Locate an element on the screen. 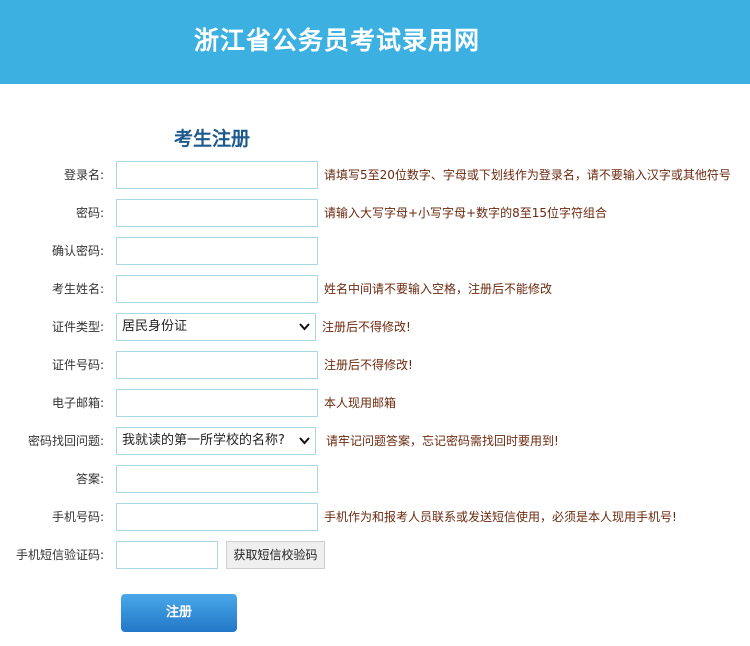 Image resolution: width=750 pixels, height=646 pixels. mobile-hint: 手机作为和报考人员联系或发送短信使用，必须是本人现用手机号! is located at coordinates (500, 517).